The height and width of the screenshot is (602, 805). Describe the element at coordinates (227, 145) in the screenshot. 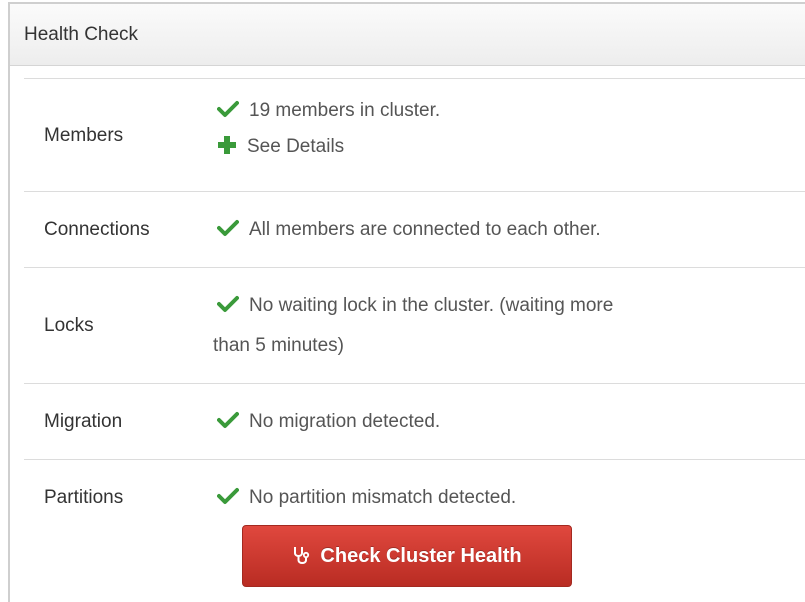

I see `plus-icon` at that location.